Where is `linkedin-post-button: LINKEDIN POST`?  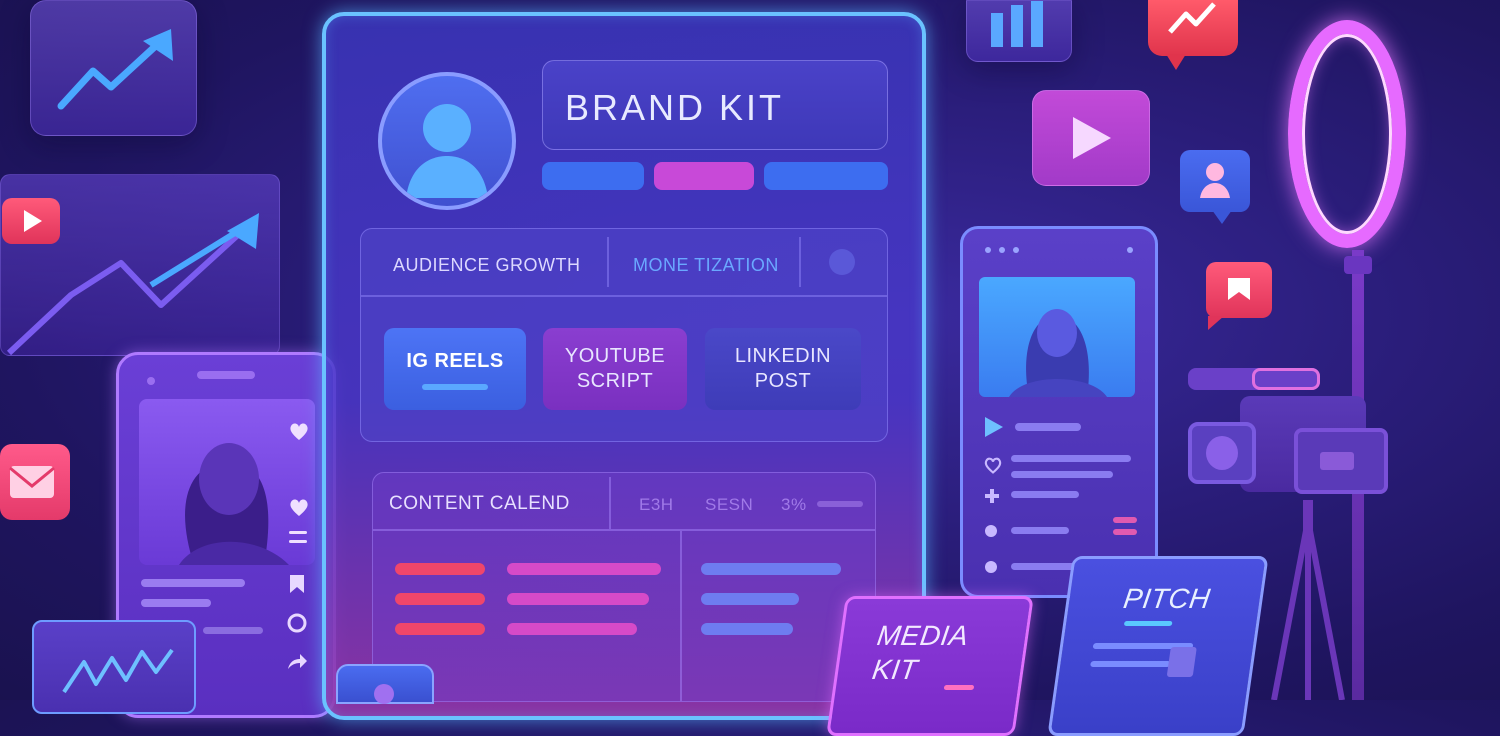 linkedin-post-button: LINKEDIN POST is located at coordinates (783, 369).